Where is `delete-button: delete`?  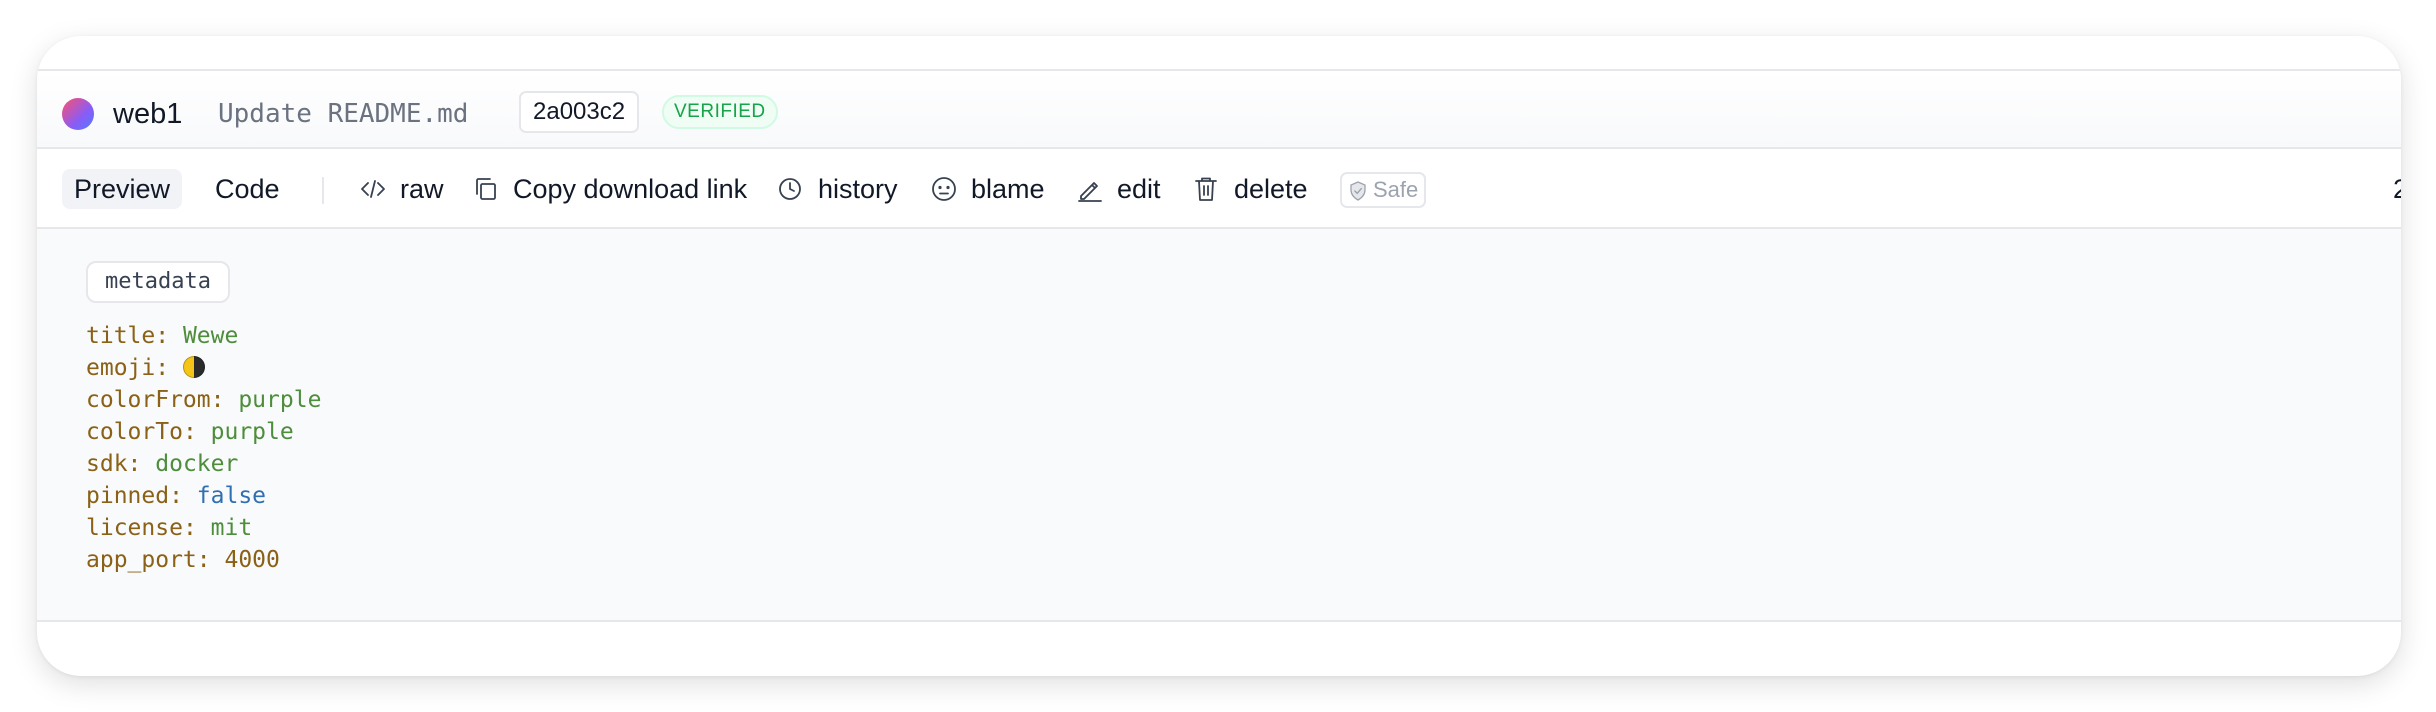
delete-button: delete is located at coordinates (1254, 189).